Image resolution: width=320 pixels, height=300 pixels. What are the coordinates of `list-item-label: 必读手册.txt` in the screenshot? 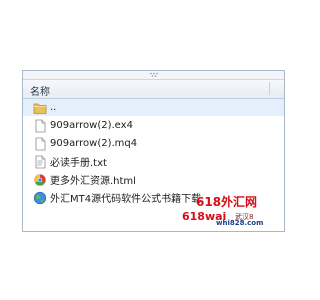 It's located at (78, 163).